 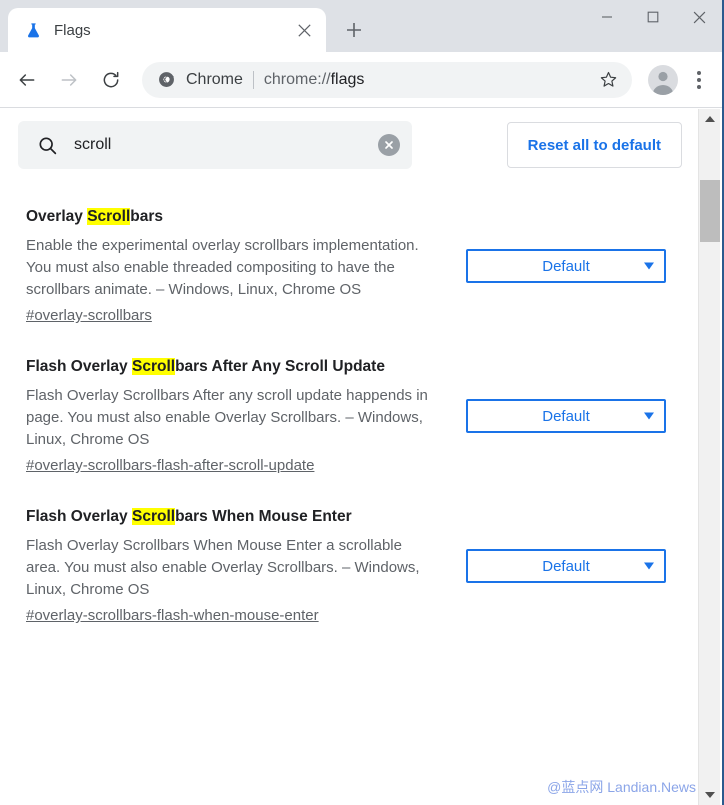 I want to click on flag-title-suffix: bars After Any Scroll Update, so click(x=280, y=367).